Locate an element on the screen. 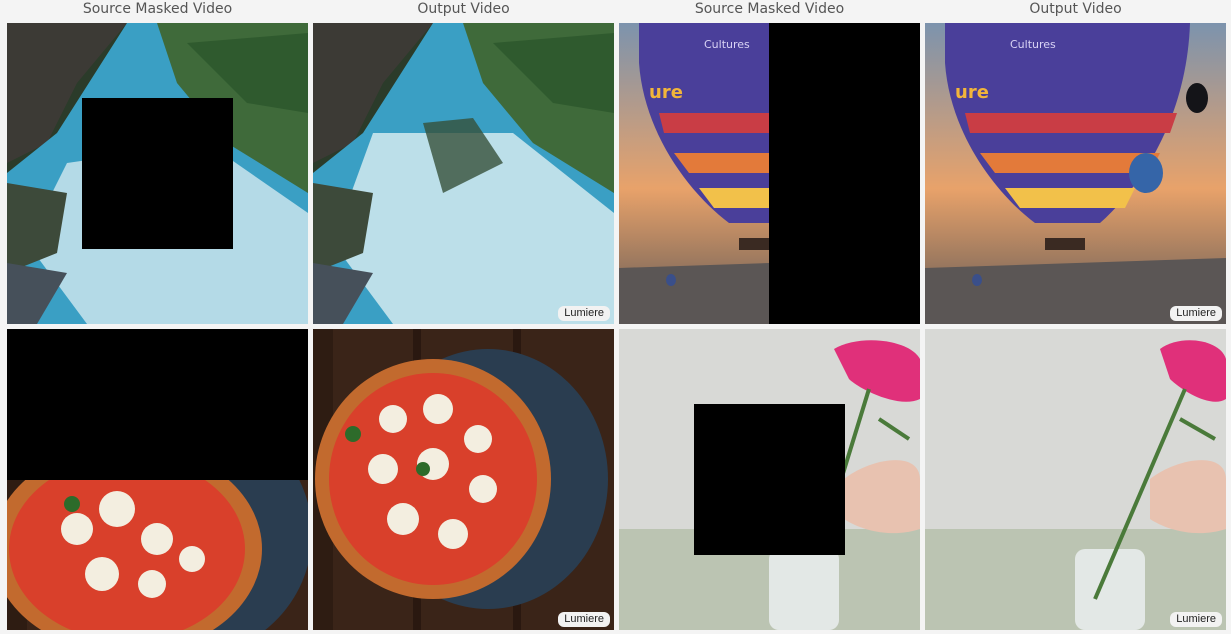 The height and width of the screenshot is (634, 1231). river-output-video: Lumiere is located at coordinates (463, 173).